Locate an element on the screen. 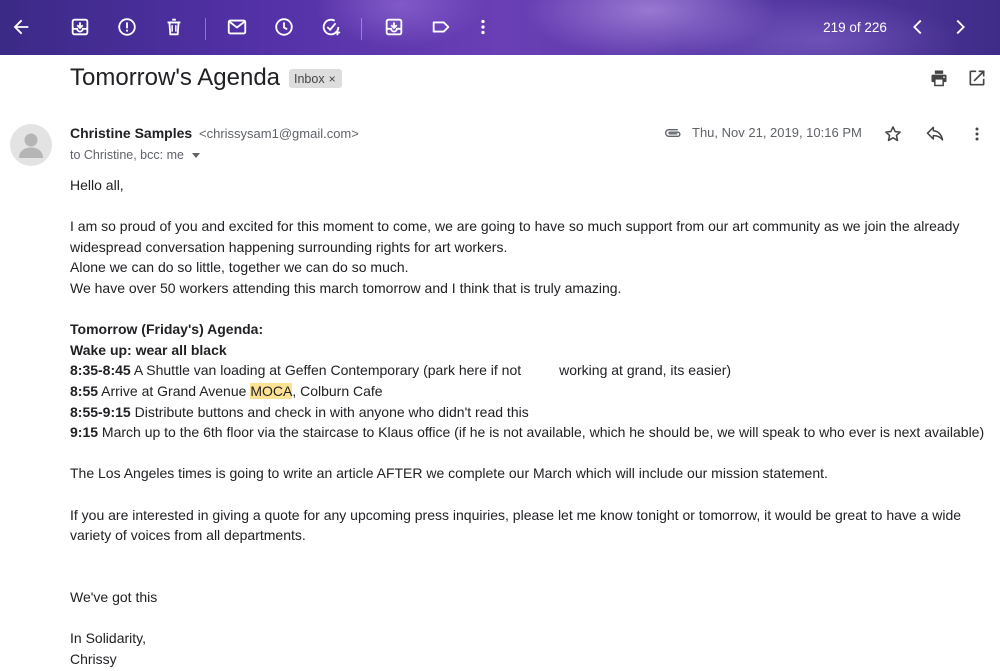 The height and width of the screenshot is (671, 1000). report-spam-icon is located at coordinates (127, 27).